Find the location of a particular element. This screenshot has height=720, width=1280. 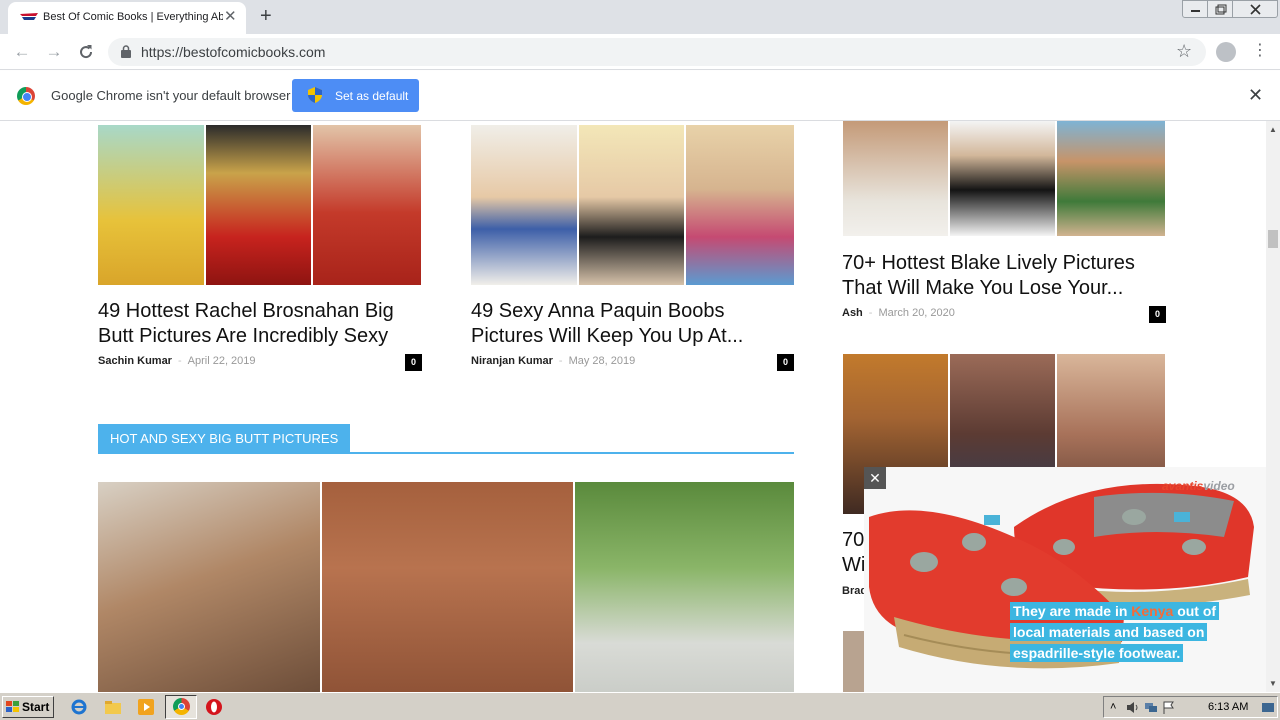

media-player-icon is located at coordinates (146, 707).